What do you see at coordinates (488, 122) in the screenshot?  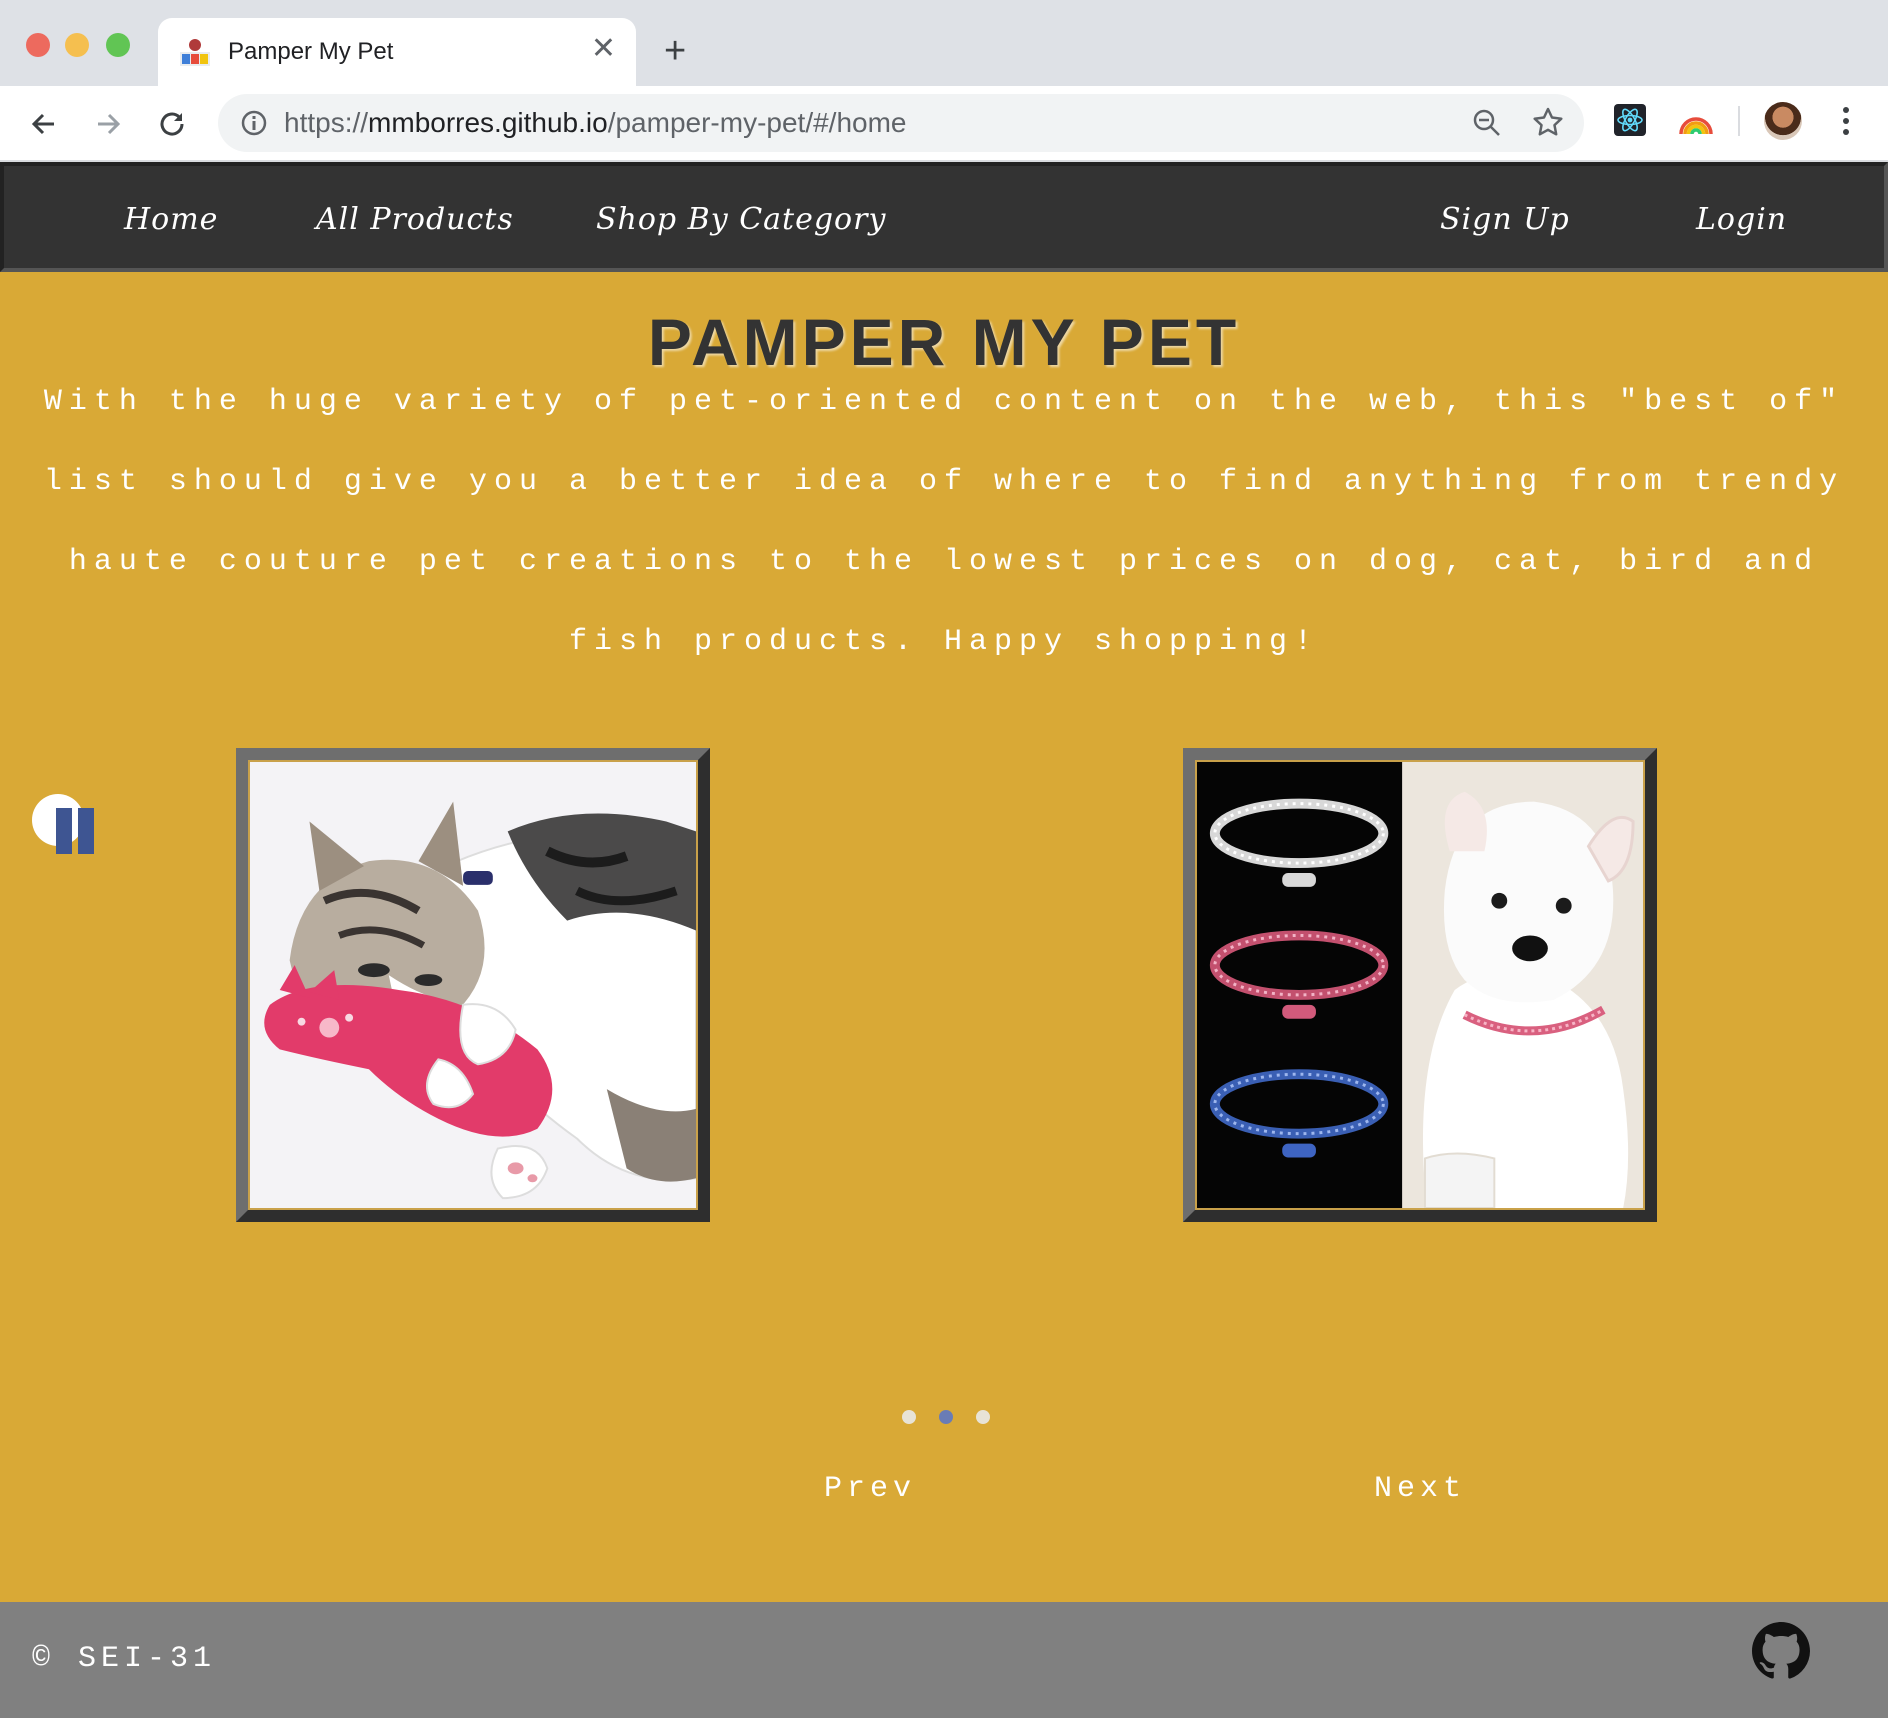 I see `url-host: mmborres.github.io` at bounding box center [488, 122].